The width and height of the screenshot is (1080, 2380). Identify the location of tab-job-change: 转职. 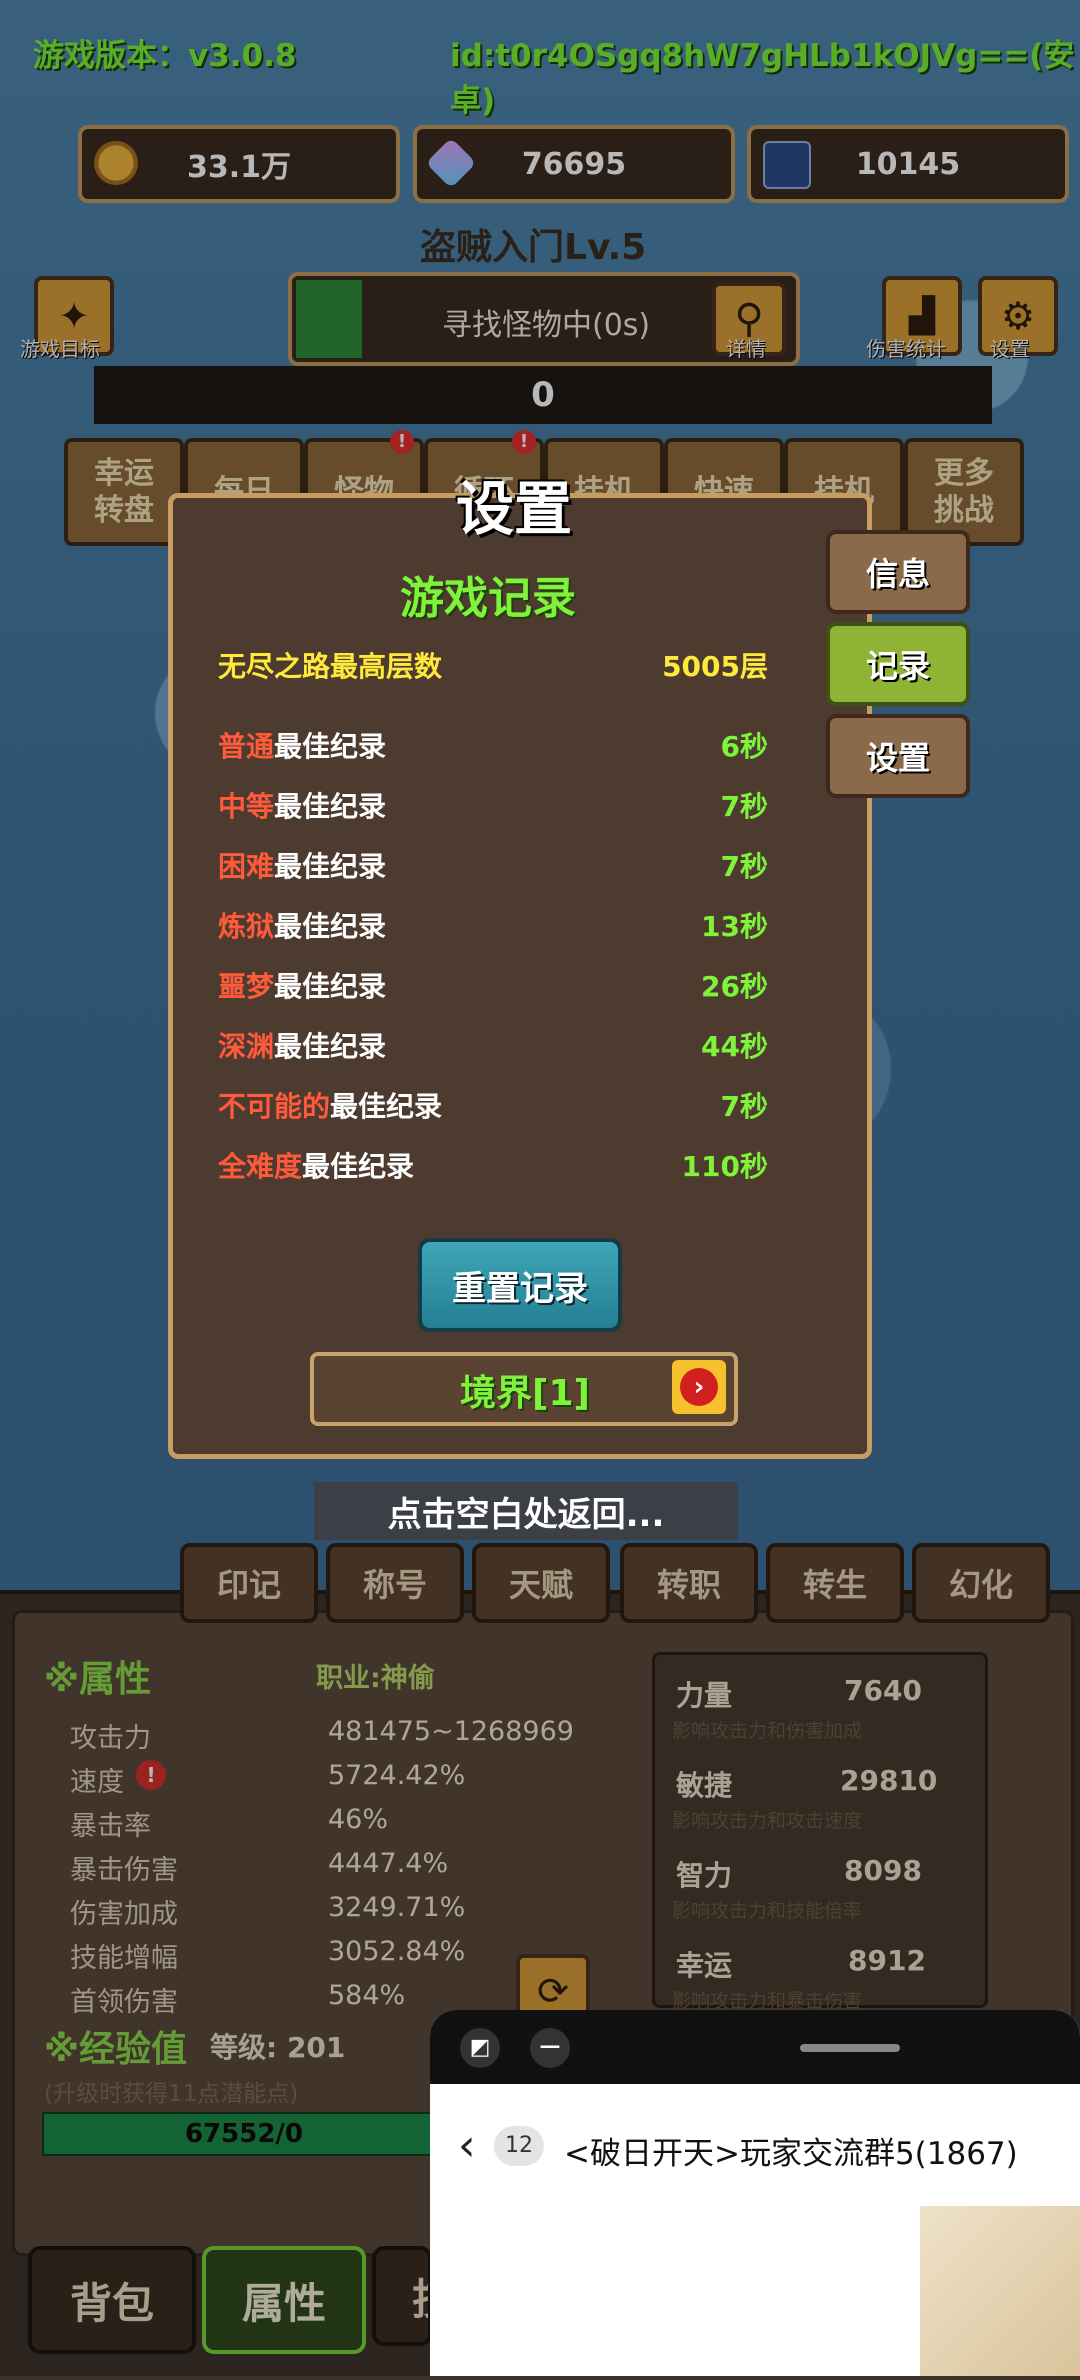
(689, 1583).